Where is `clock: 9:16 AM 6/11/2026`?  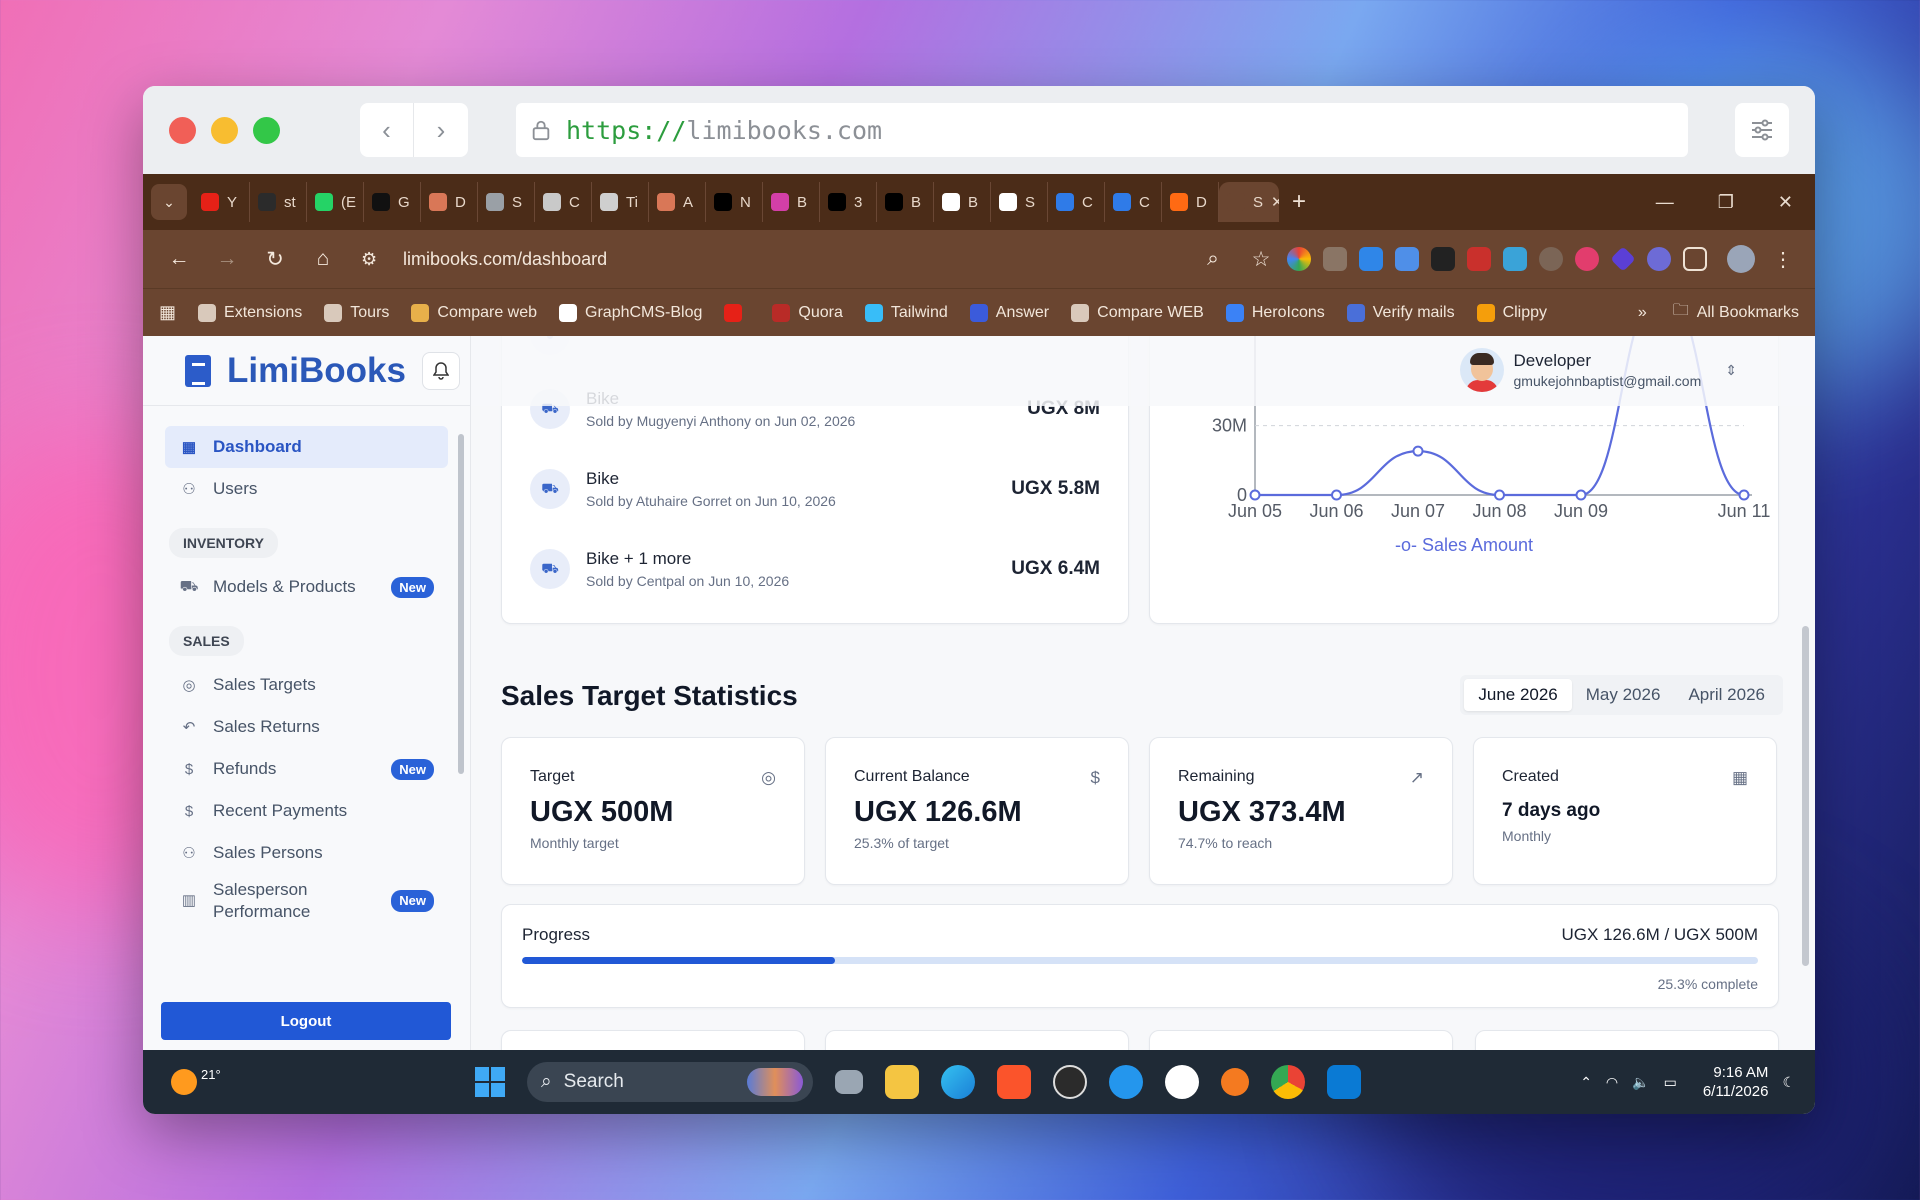 clock: 9:16 AM 6/11/2026 is located at coordinates (1736, 1082).